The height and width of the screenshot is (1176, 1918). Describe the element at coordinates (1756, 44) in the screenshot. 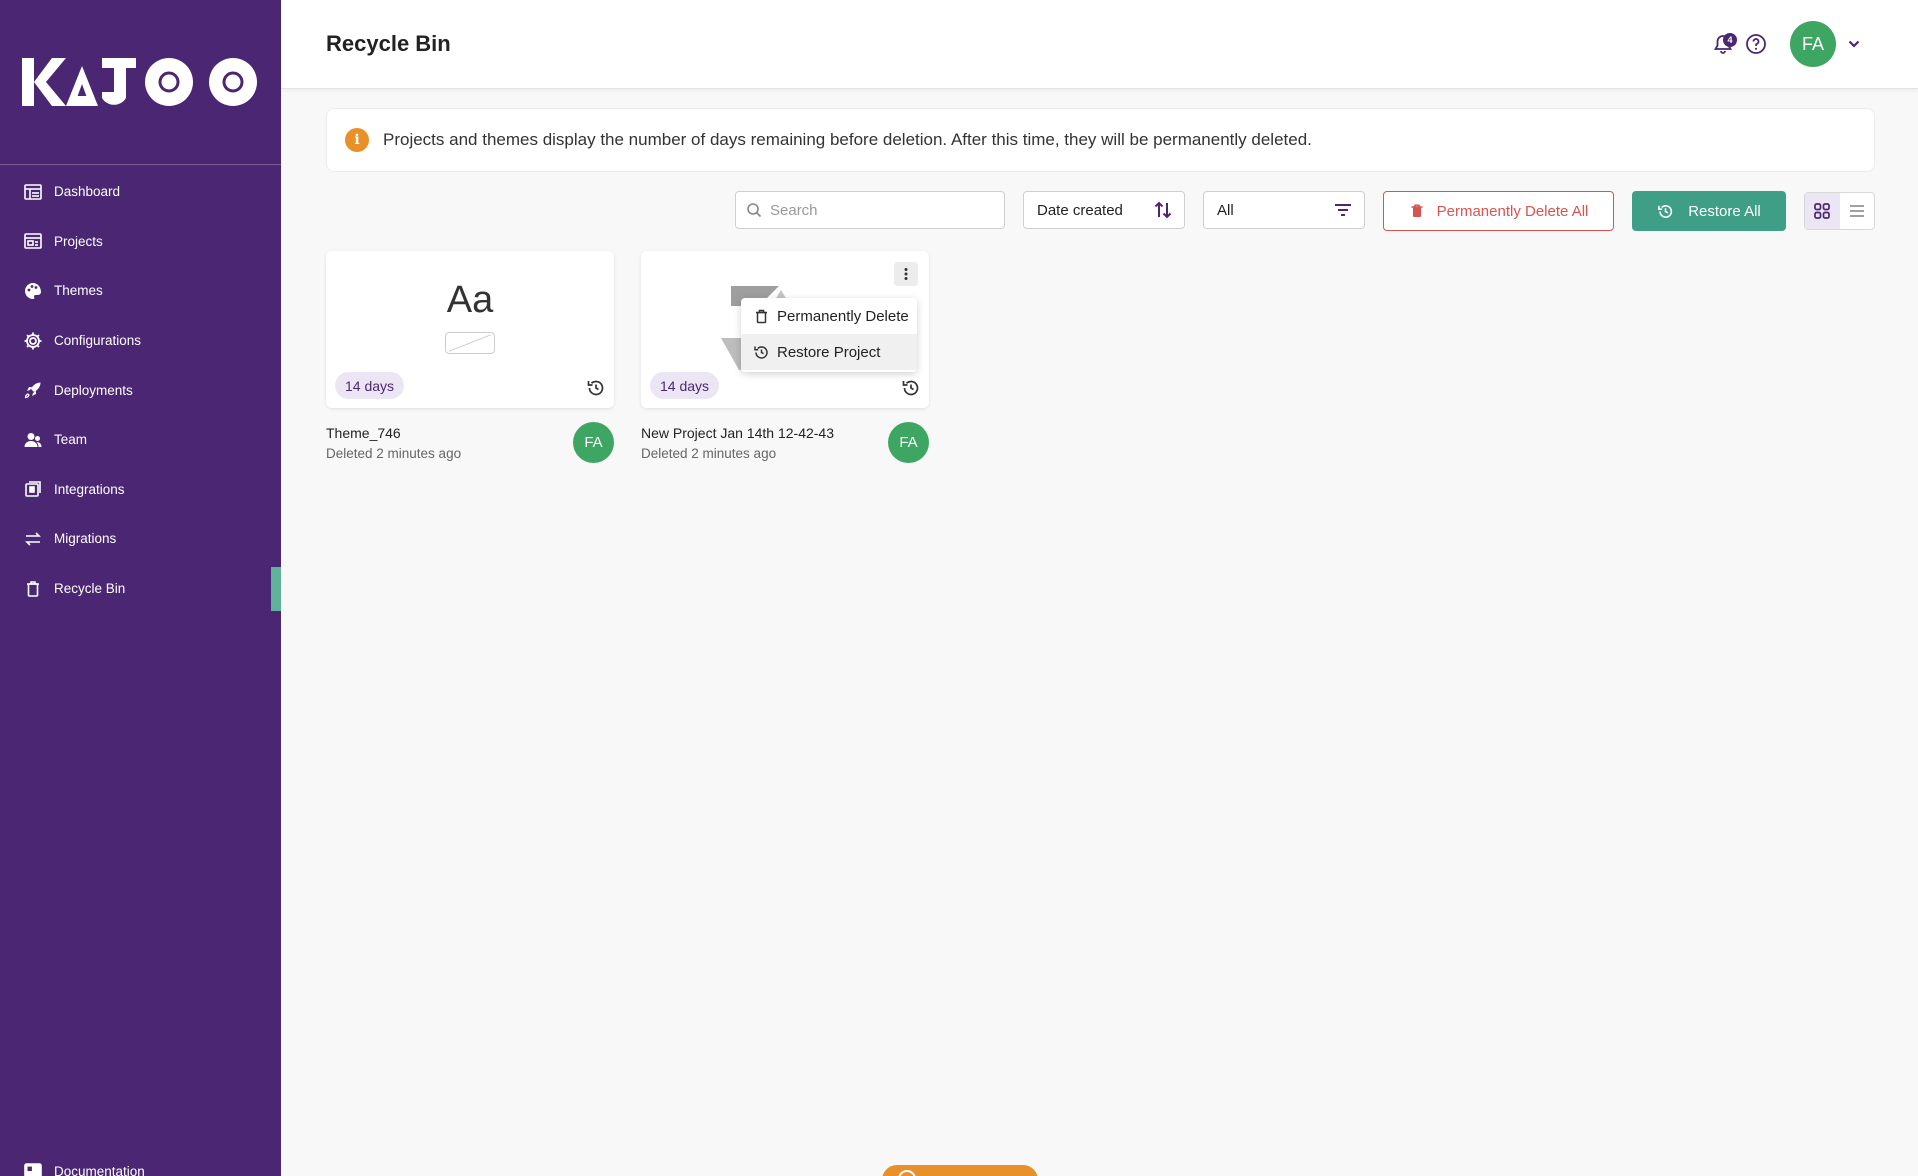

I see `help-icon` at that location.